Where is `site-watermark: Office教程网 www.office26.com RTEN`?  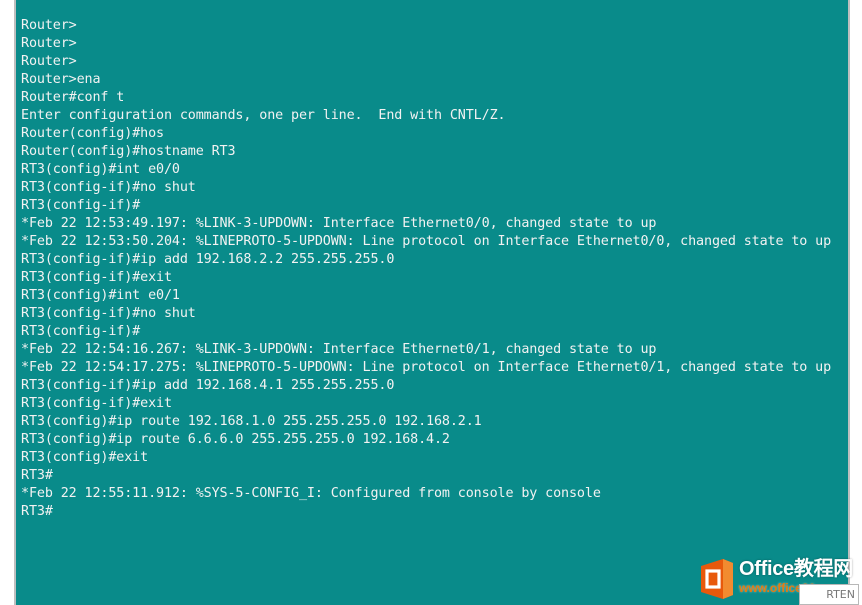
site-watermark: Office教程网 www.office26.com RTEN is located at coordinates (779, 580).